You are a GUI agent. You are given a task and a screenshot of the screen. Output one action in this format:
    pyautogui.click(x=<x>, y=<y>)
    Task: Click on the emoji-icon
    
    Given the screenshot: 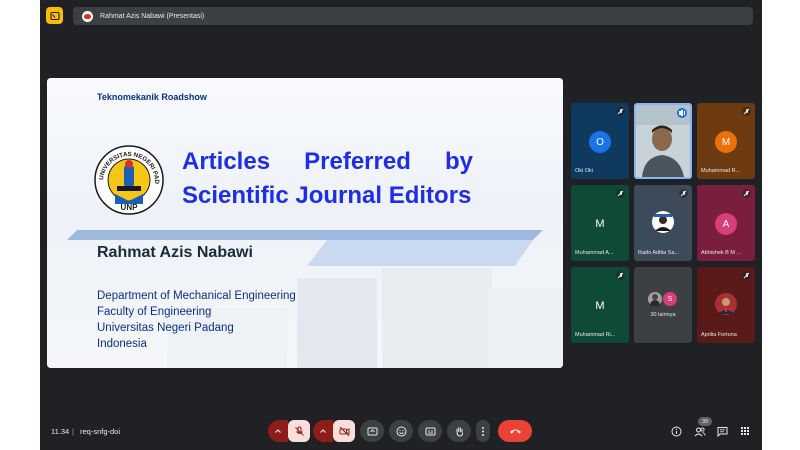 What is the action you would take?
    pyautogui.click(x=401, y=431)
    